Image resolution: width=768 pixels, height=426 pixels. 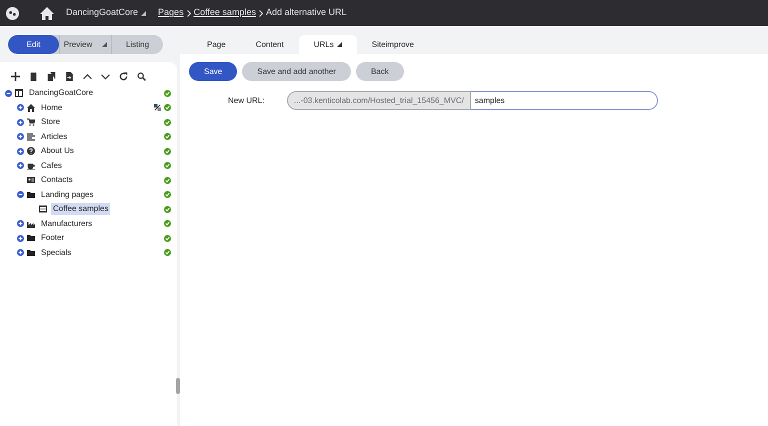 What do you see at coordinates (269, 44) in the screenshot?
I see `tab: Content` at bounding box center [269, 44].